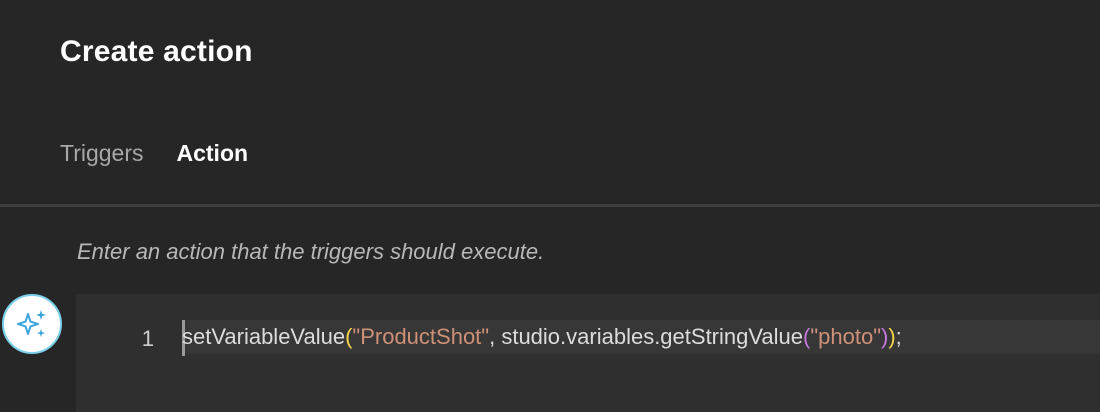  I want to click on tab-triggers-label: Triggers, so click(102, 153).